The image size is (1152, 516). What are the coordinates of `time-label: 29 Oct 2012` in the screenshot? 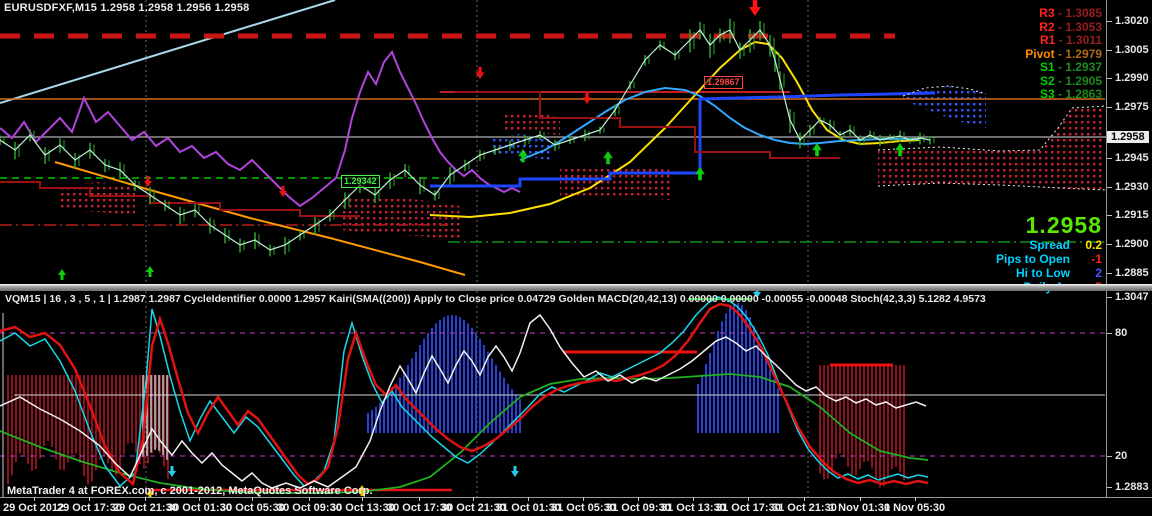 It's located at (33, 505).